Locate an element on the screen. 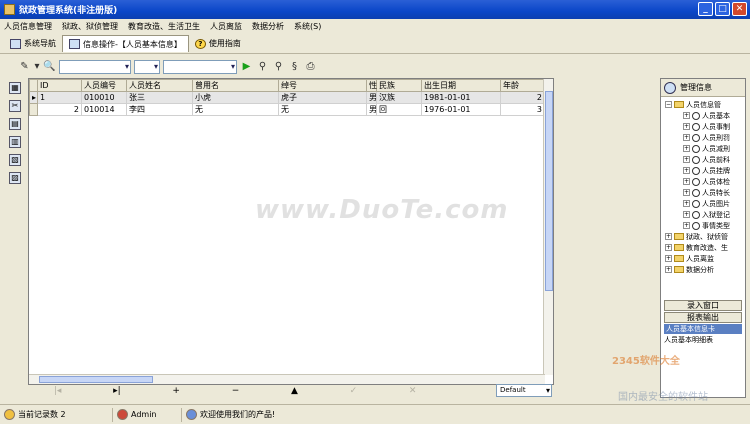 This screenshot has height=424, width=750. report-item-detail: 人员基本明细表 is located at coordinates (703, 340).